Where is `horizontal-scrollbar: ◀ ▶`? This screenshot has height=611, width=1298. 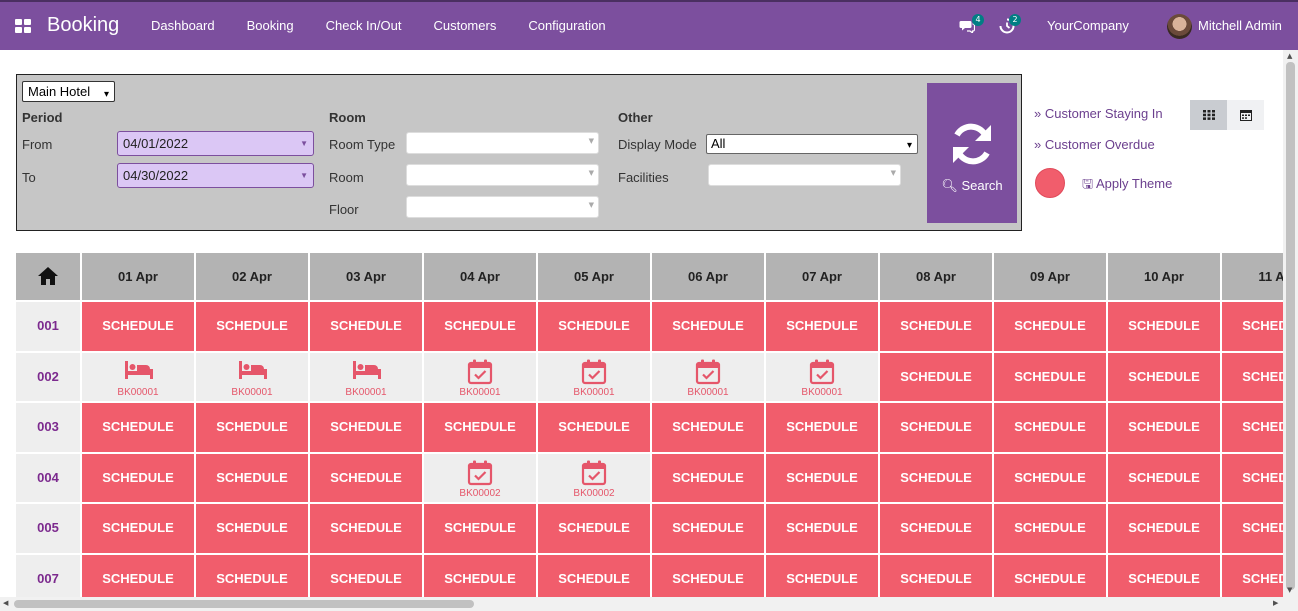 horizontal-scrollbar: ◀ ▶ is located at coordinates (649, 604).